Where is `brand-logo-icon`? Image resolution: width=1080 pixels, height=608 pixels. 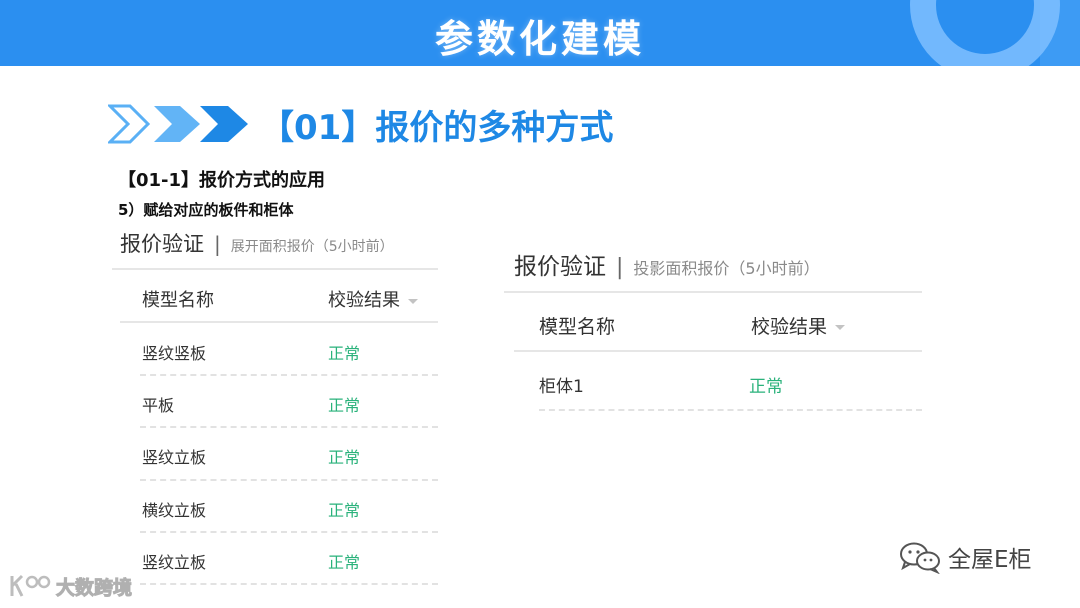 brand-logo-icon is located at coordinates (30, 585).